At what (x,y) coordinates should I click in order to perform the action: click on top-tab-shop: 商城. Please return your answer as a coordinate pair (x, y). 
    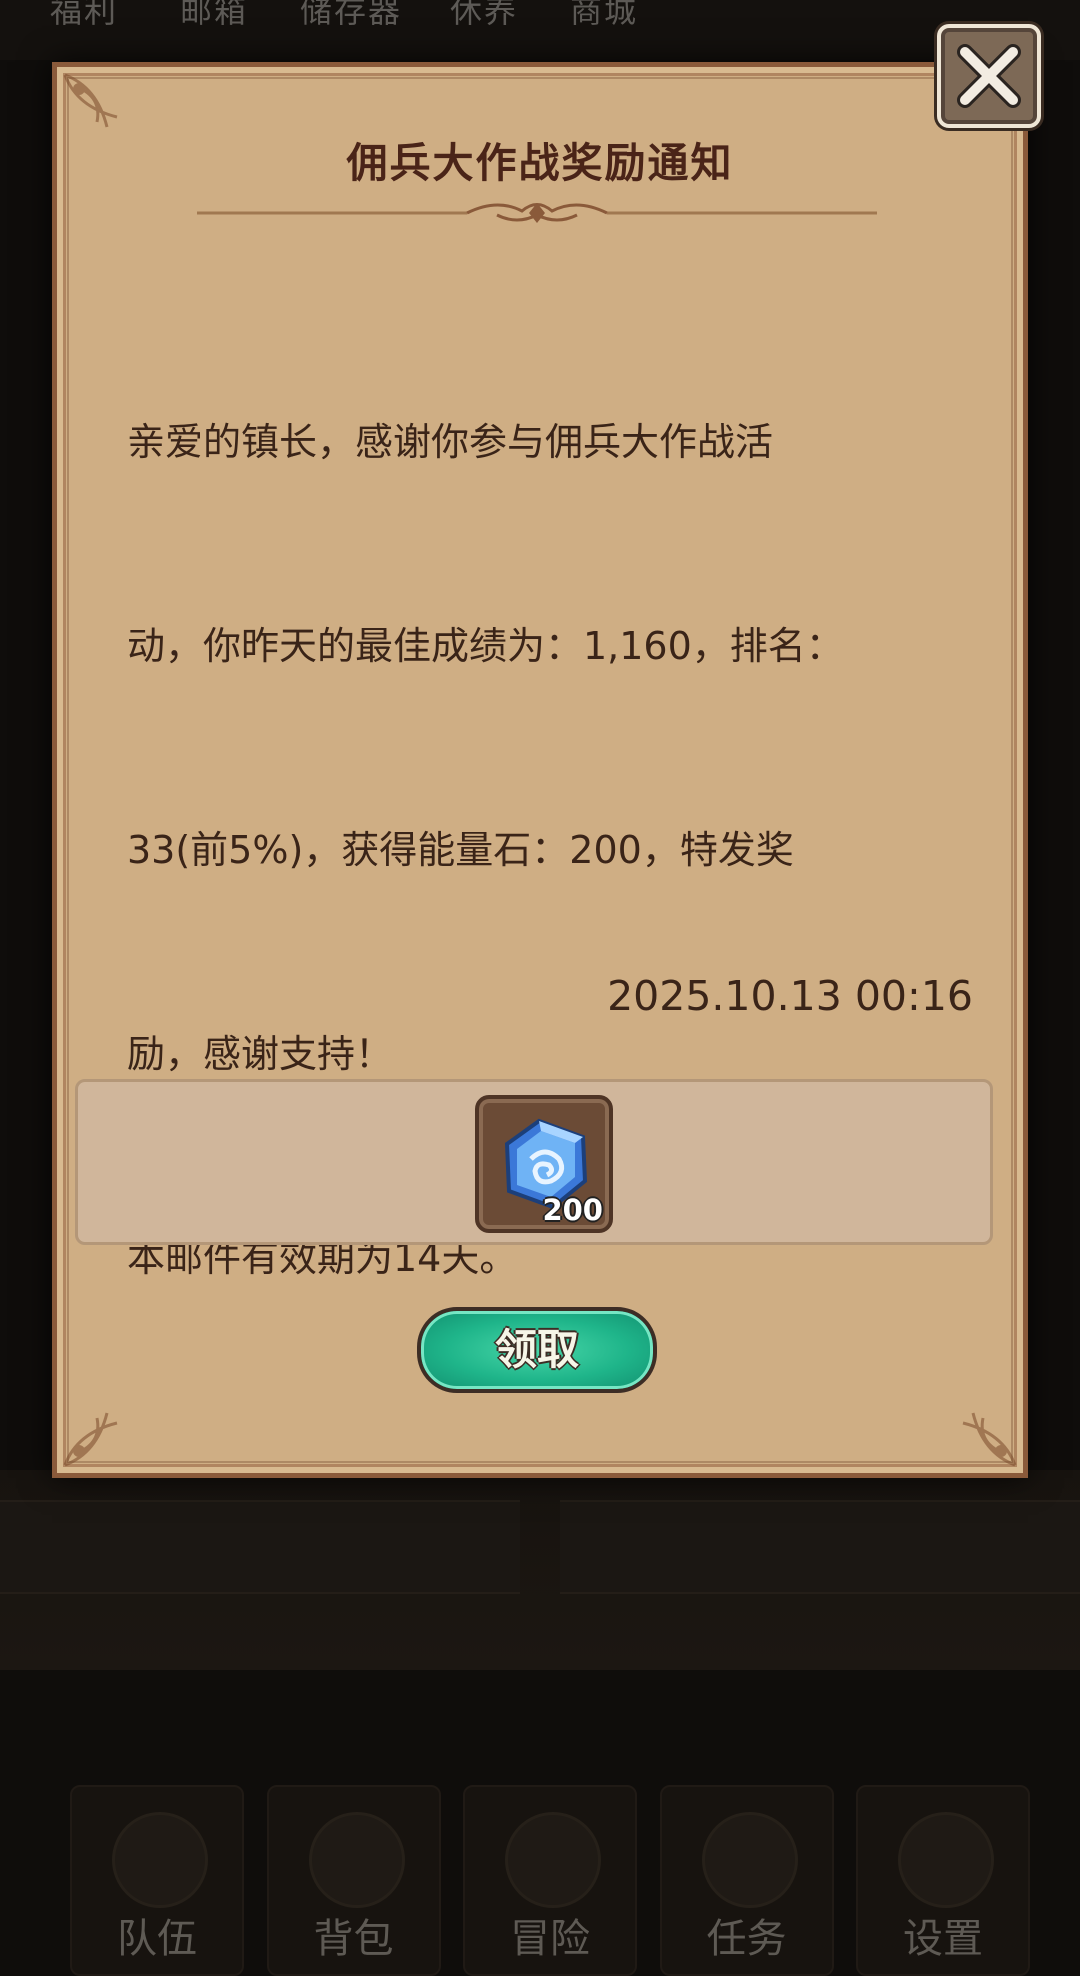
    Looking at the image, I should click on (604, 16).